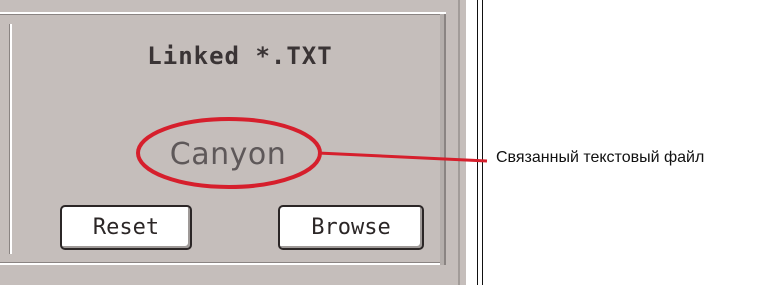 The image size is (766, 285). What do you see at coordinates (443, 139) in the screenshot?
I see `panel-right-bevel` at bounding box center [443, 139].